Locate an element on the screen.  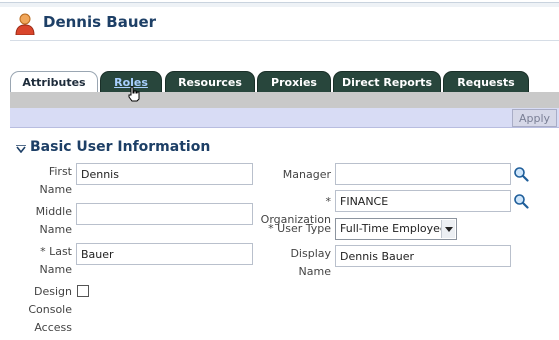
tab-direct-reports: Direct Reports is located at coordinates (387, 81).